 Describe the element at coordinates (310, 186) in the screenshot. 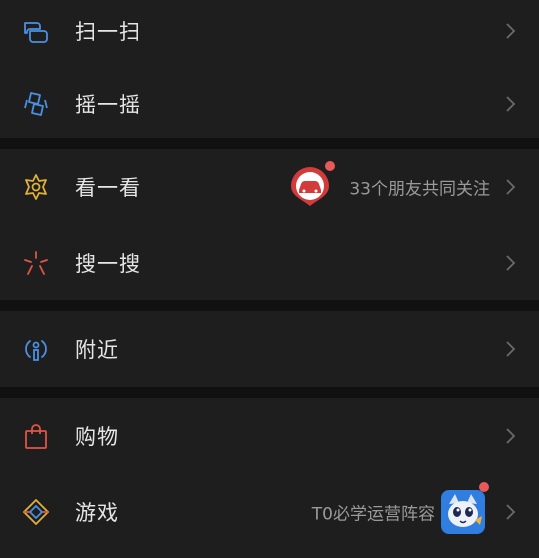

I see `red-car-logo-icon` at that location.